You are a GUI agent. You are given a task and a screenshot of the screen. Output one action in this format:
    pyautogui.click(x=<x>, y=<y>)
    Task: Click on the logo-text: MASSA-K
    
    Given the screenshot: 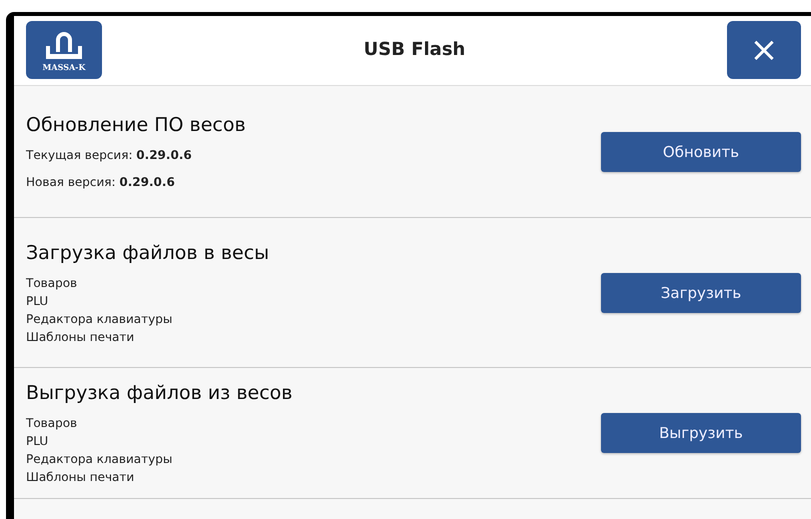 What is the action you would take?
    pyautogui.click(x=64, y=67)
    